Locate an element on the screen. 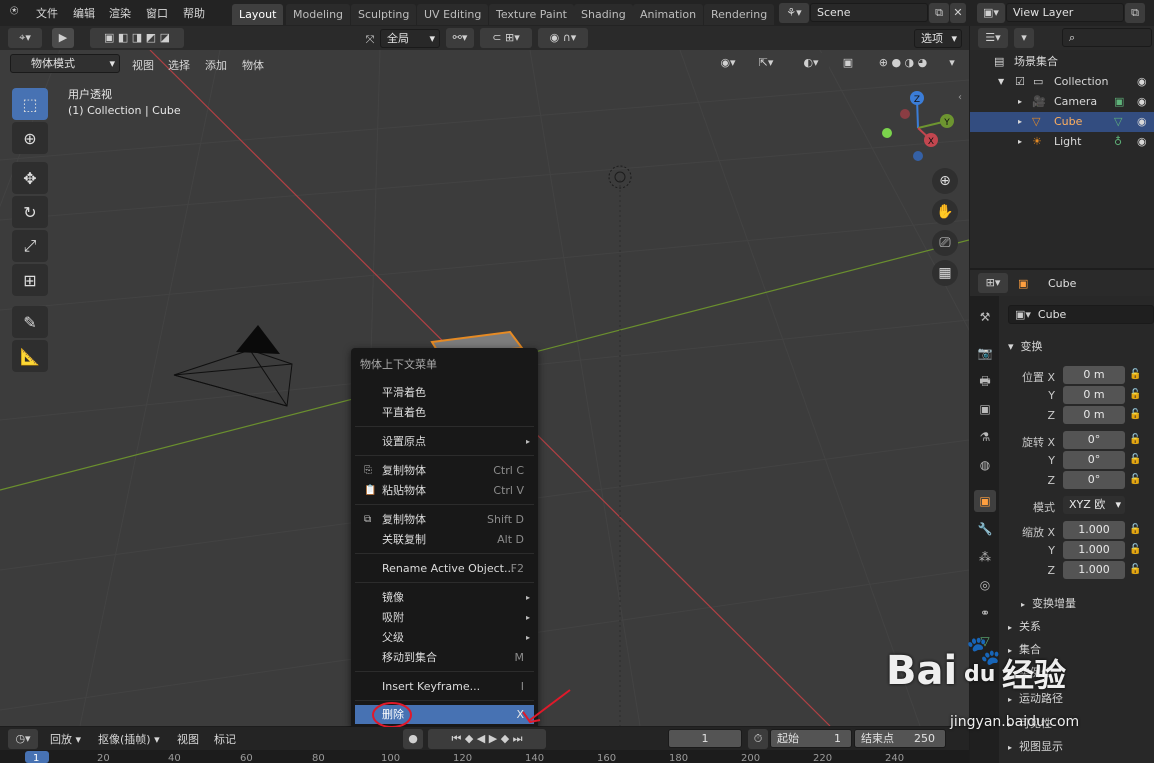 This screenshot has height=763, width=1154. playback-controls: ⏮ ◆ ◀ ▶ ◆ ⏭ is located at coordinates (487, 739).